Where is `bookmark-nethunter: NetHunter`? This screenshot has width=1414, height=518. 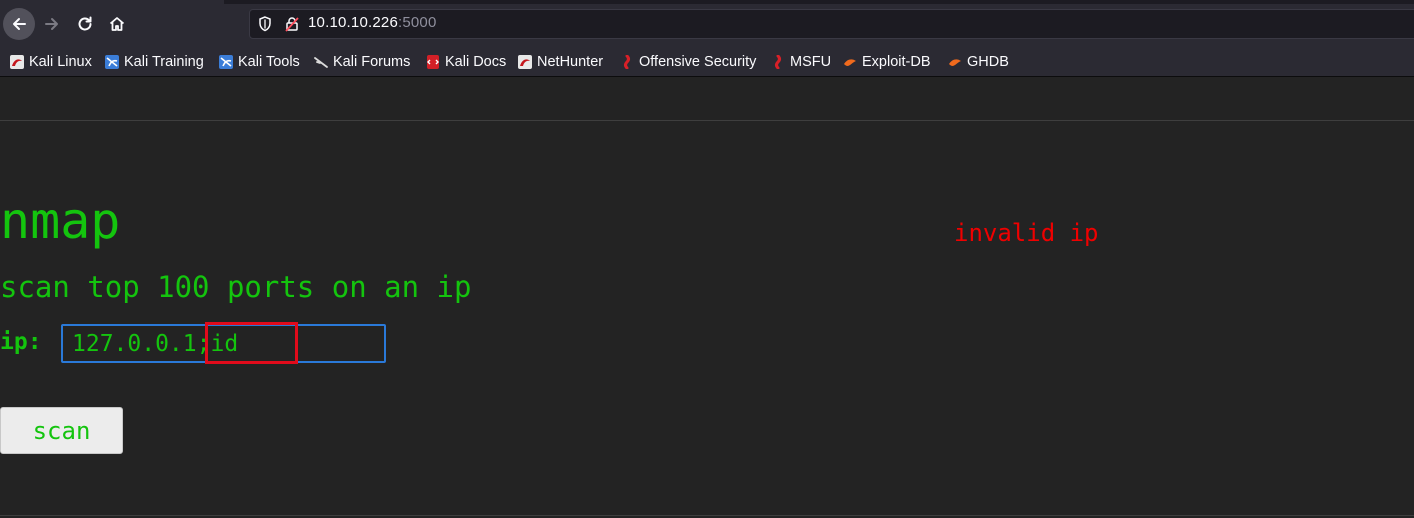 bookmark-nethunter: NetHunter is located at coordinates (560, 62).